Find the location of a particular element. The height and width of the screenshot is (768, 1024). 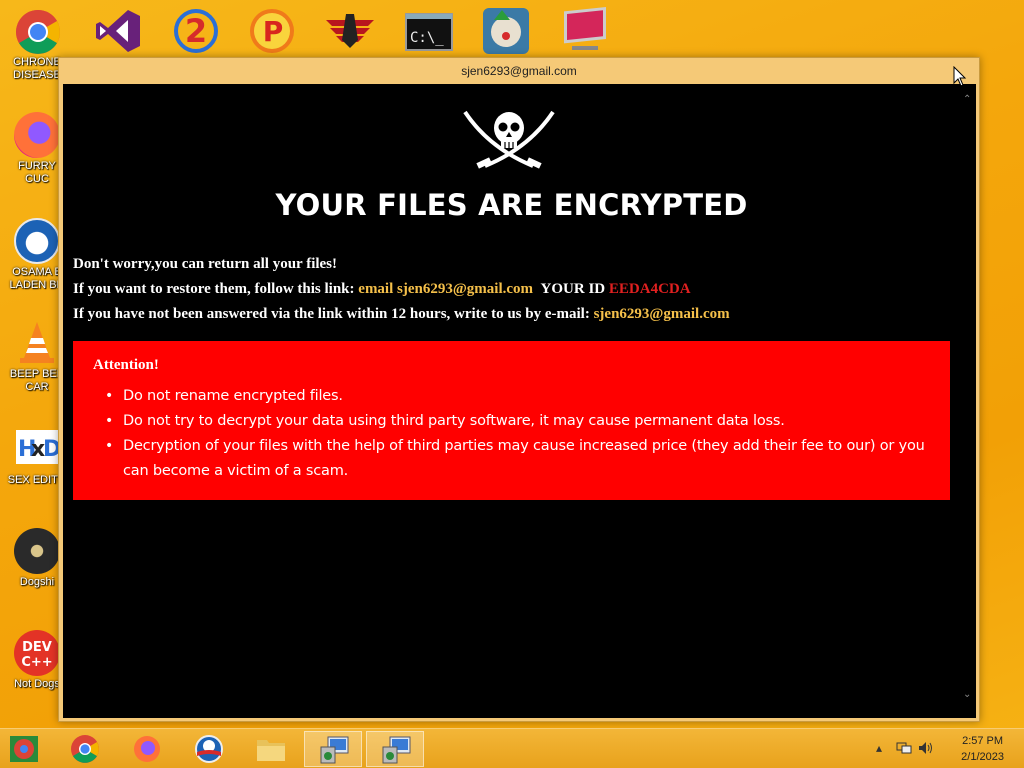

svg-text: C++ is located at coordinates (36, 662).